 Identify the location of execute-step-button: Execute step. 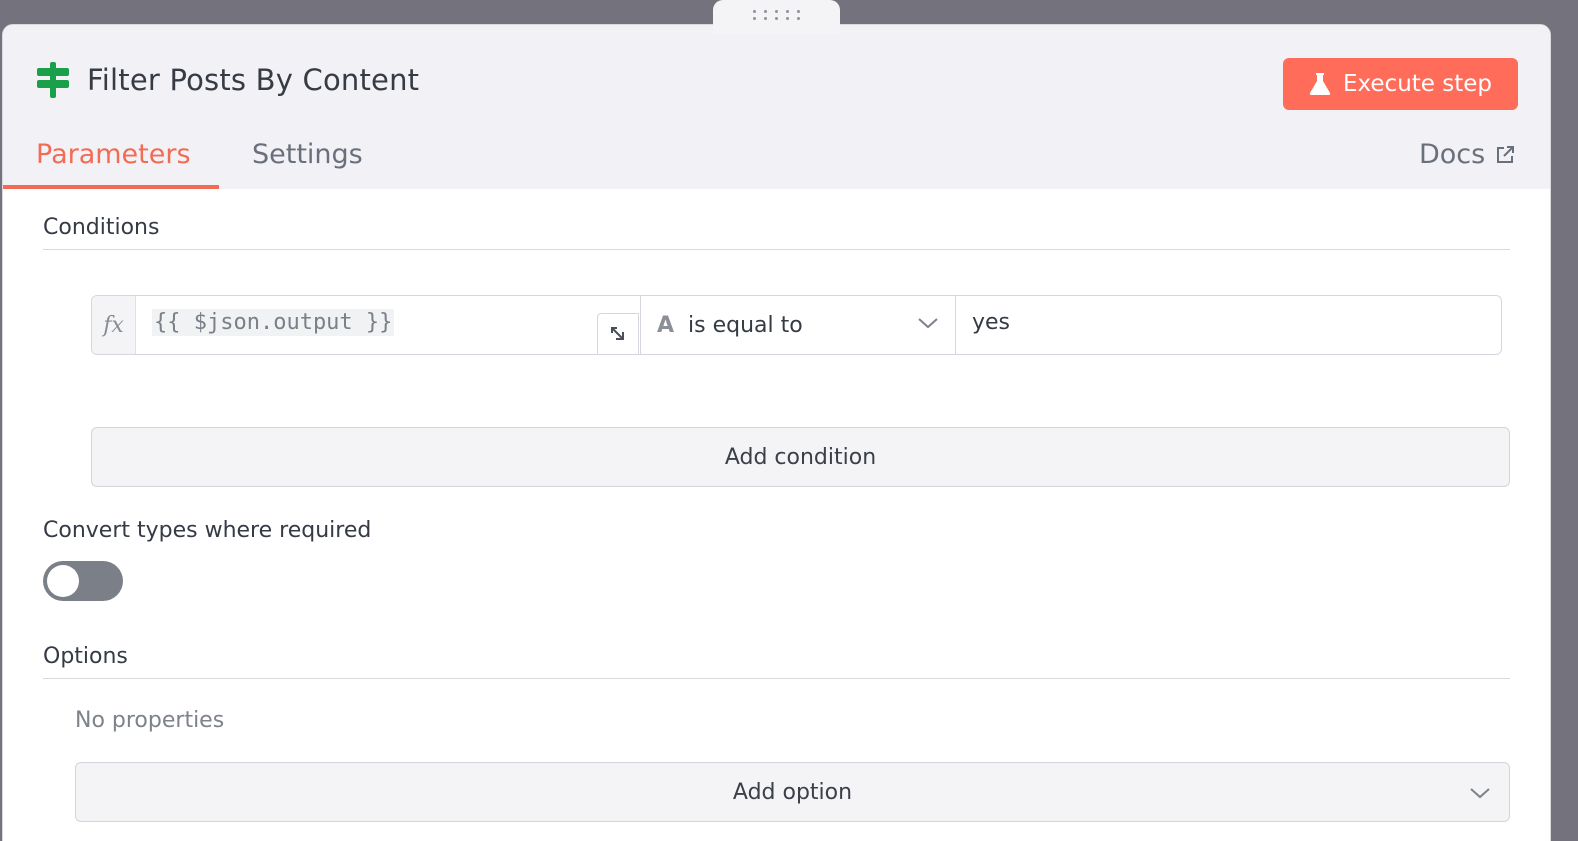
(1400, 84).